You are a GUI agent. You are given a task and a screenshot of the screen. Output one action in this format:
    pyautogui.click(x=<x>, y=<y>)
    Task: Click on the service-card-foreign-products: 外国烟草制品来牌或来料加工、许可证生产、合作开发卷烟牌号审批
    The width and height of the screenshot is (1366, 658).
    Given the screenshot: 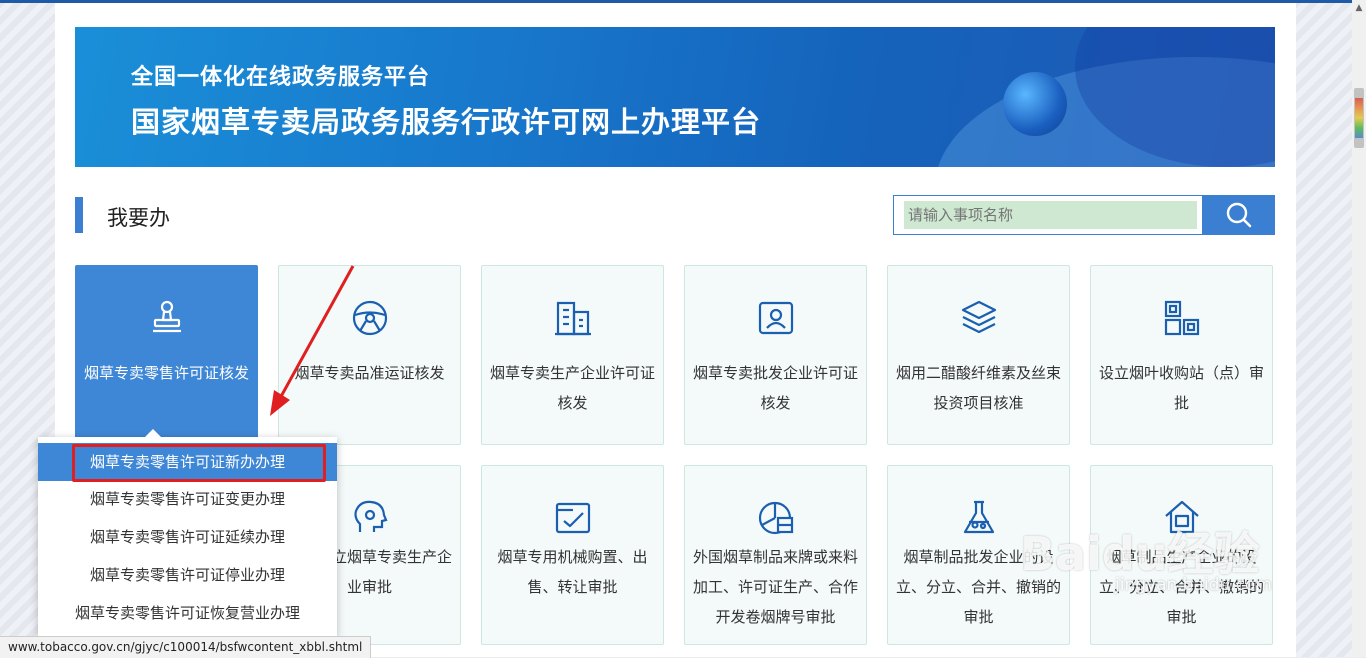 What is the action you would take?
    pyautogui.click(x=775, y=555)
    